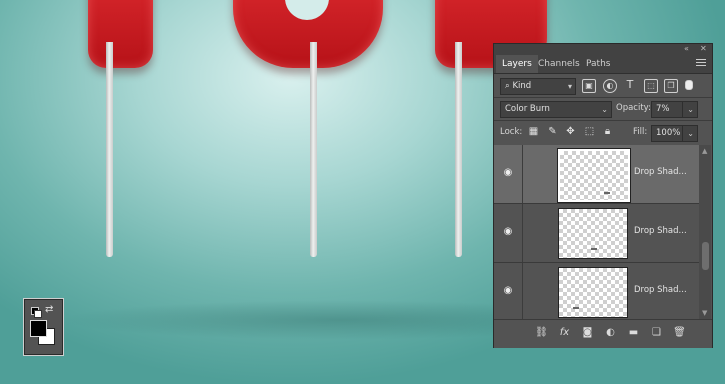  I want to click on scrollbar-thumb, so click(705, 256).